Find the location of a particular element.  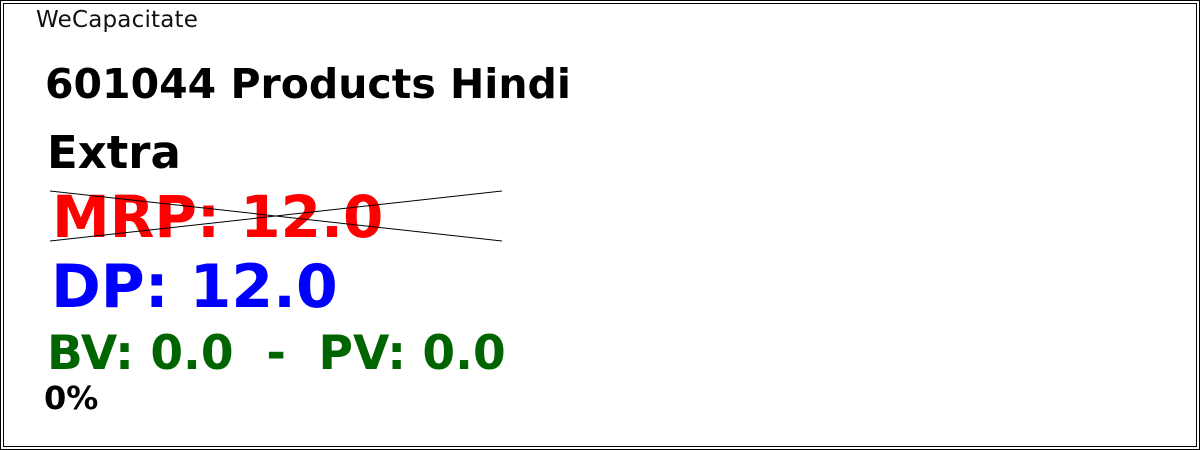

dp-price: DP: 12.0 is located at coordinates (194, 287).